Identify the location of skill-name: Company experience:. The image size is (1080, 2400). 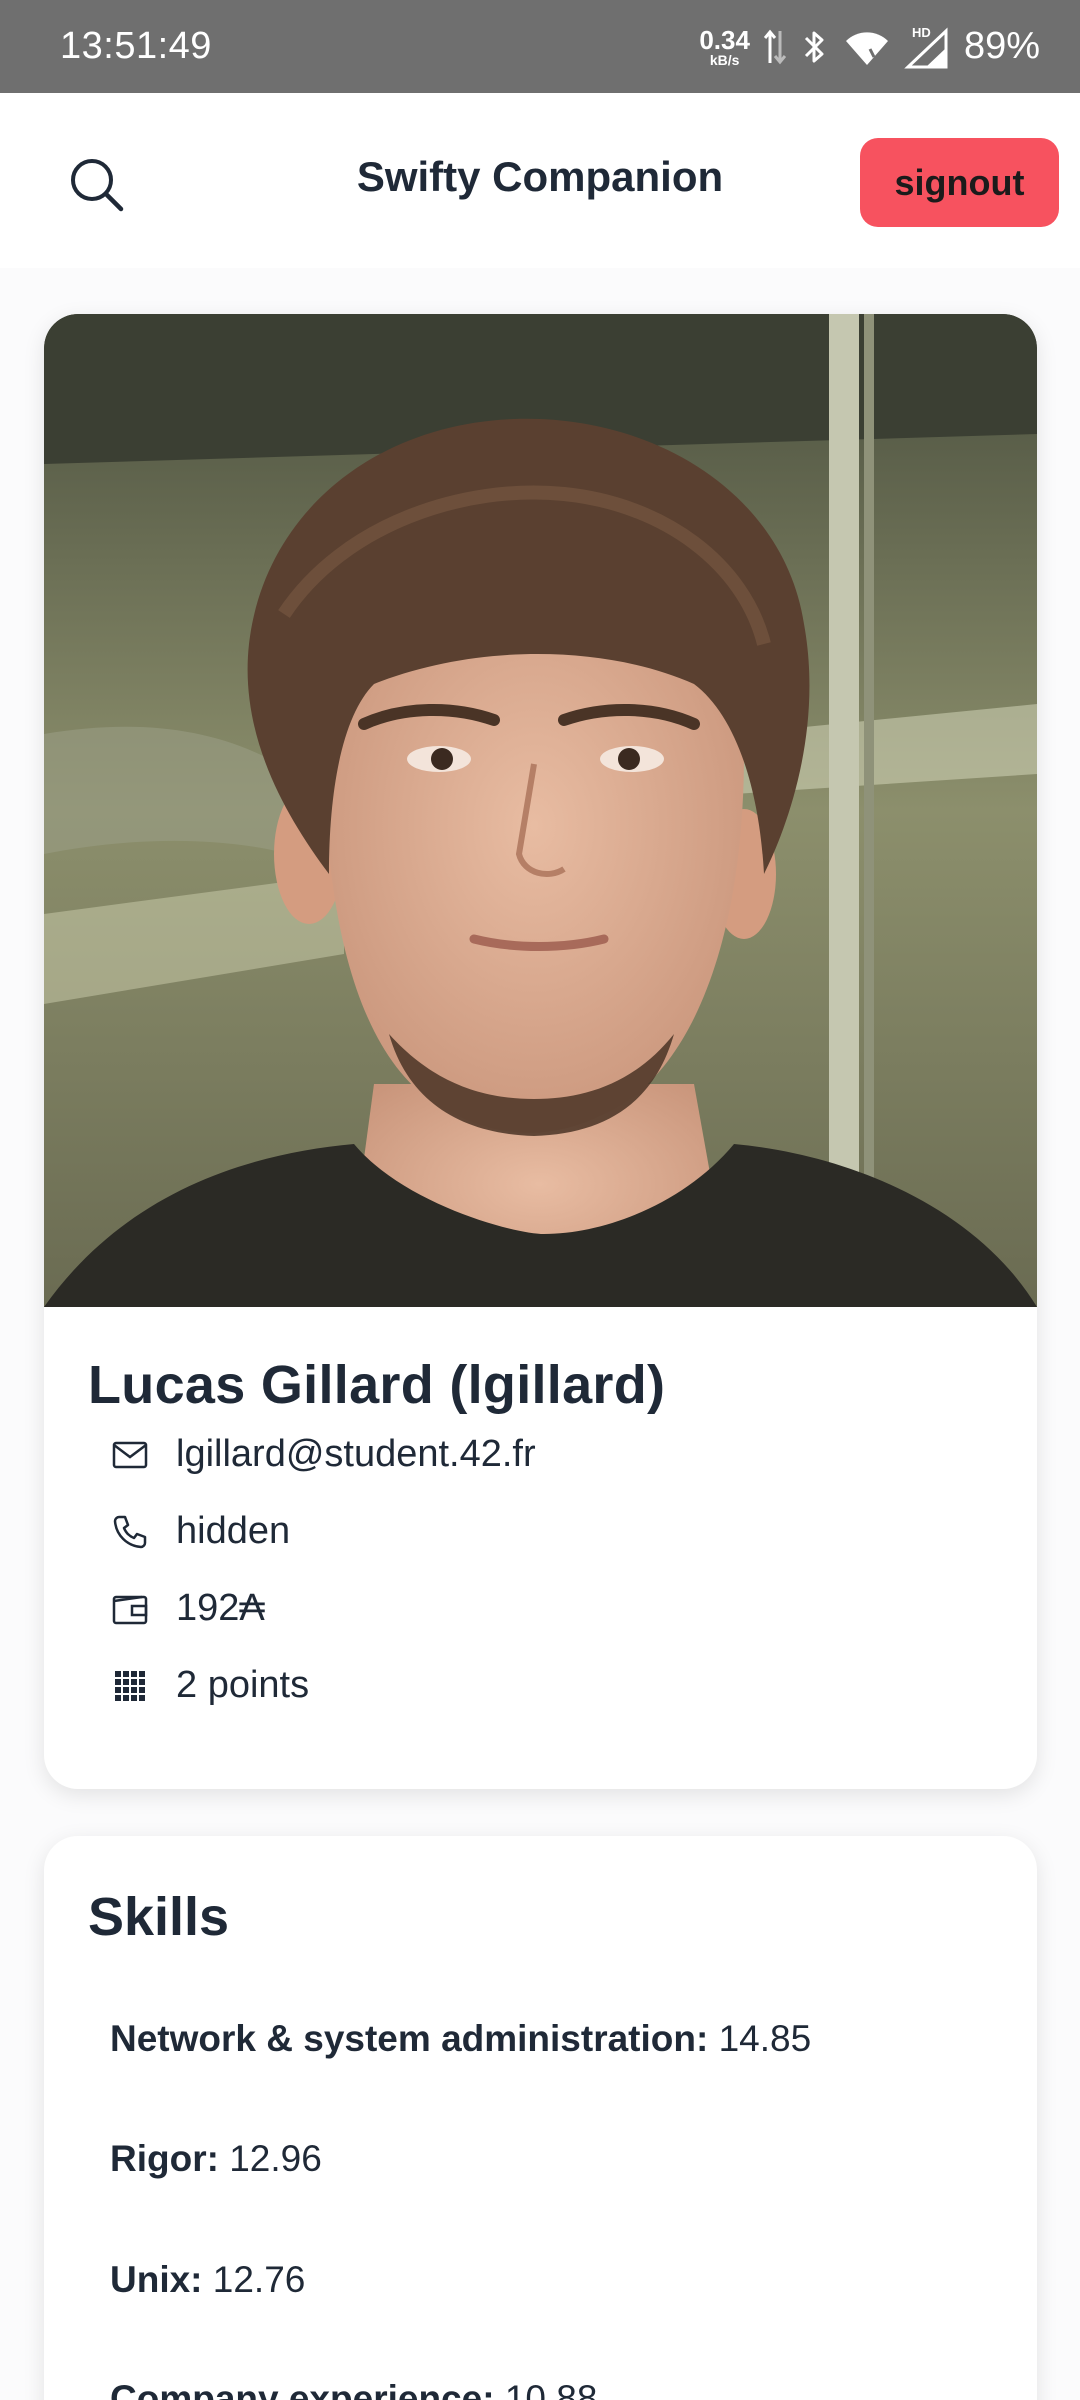
(302, 2389).